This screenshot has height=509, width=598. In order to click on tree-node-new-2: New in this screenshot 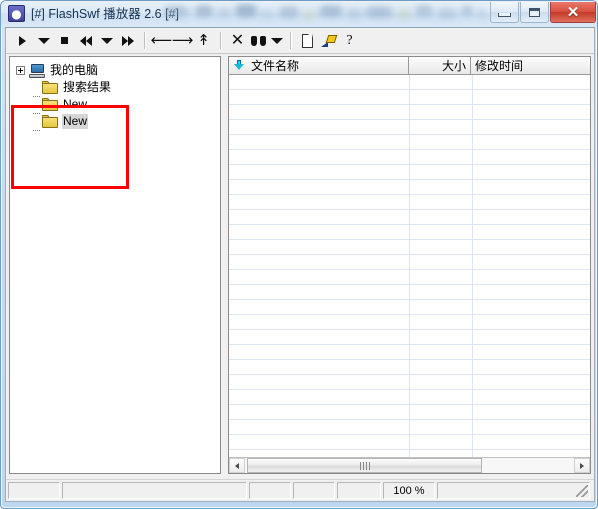, I will do `click(116, 122)`.